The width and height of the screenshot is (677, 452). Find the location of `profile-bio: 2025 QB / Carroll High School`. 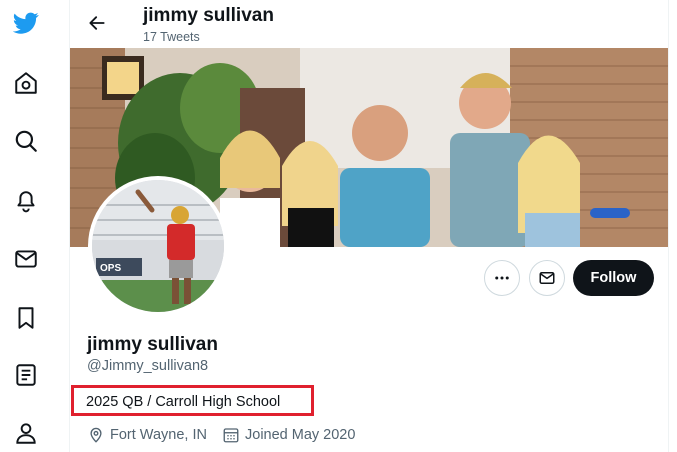

profile-bio: 2025 QB / Carroll High School is located at coordinates (183, 402).